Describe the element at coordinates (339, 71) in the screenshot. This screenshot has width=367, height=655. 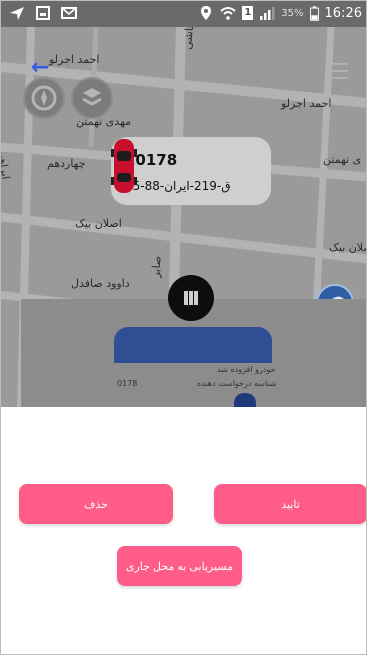
I see `menu-icon` at that location.